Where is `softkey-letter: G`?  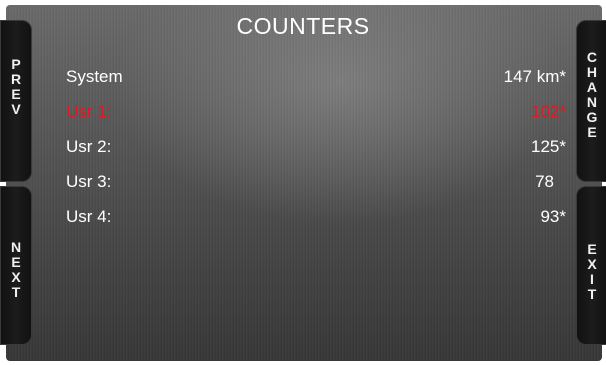
softkey-letter: G is located at coordinates (592, 117).